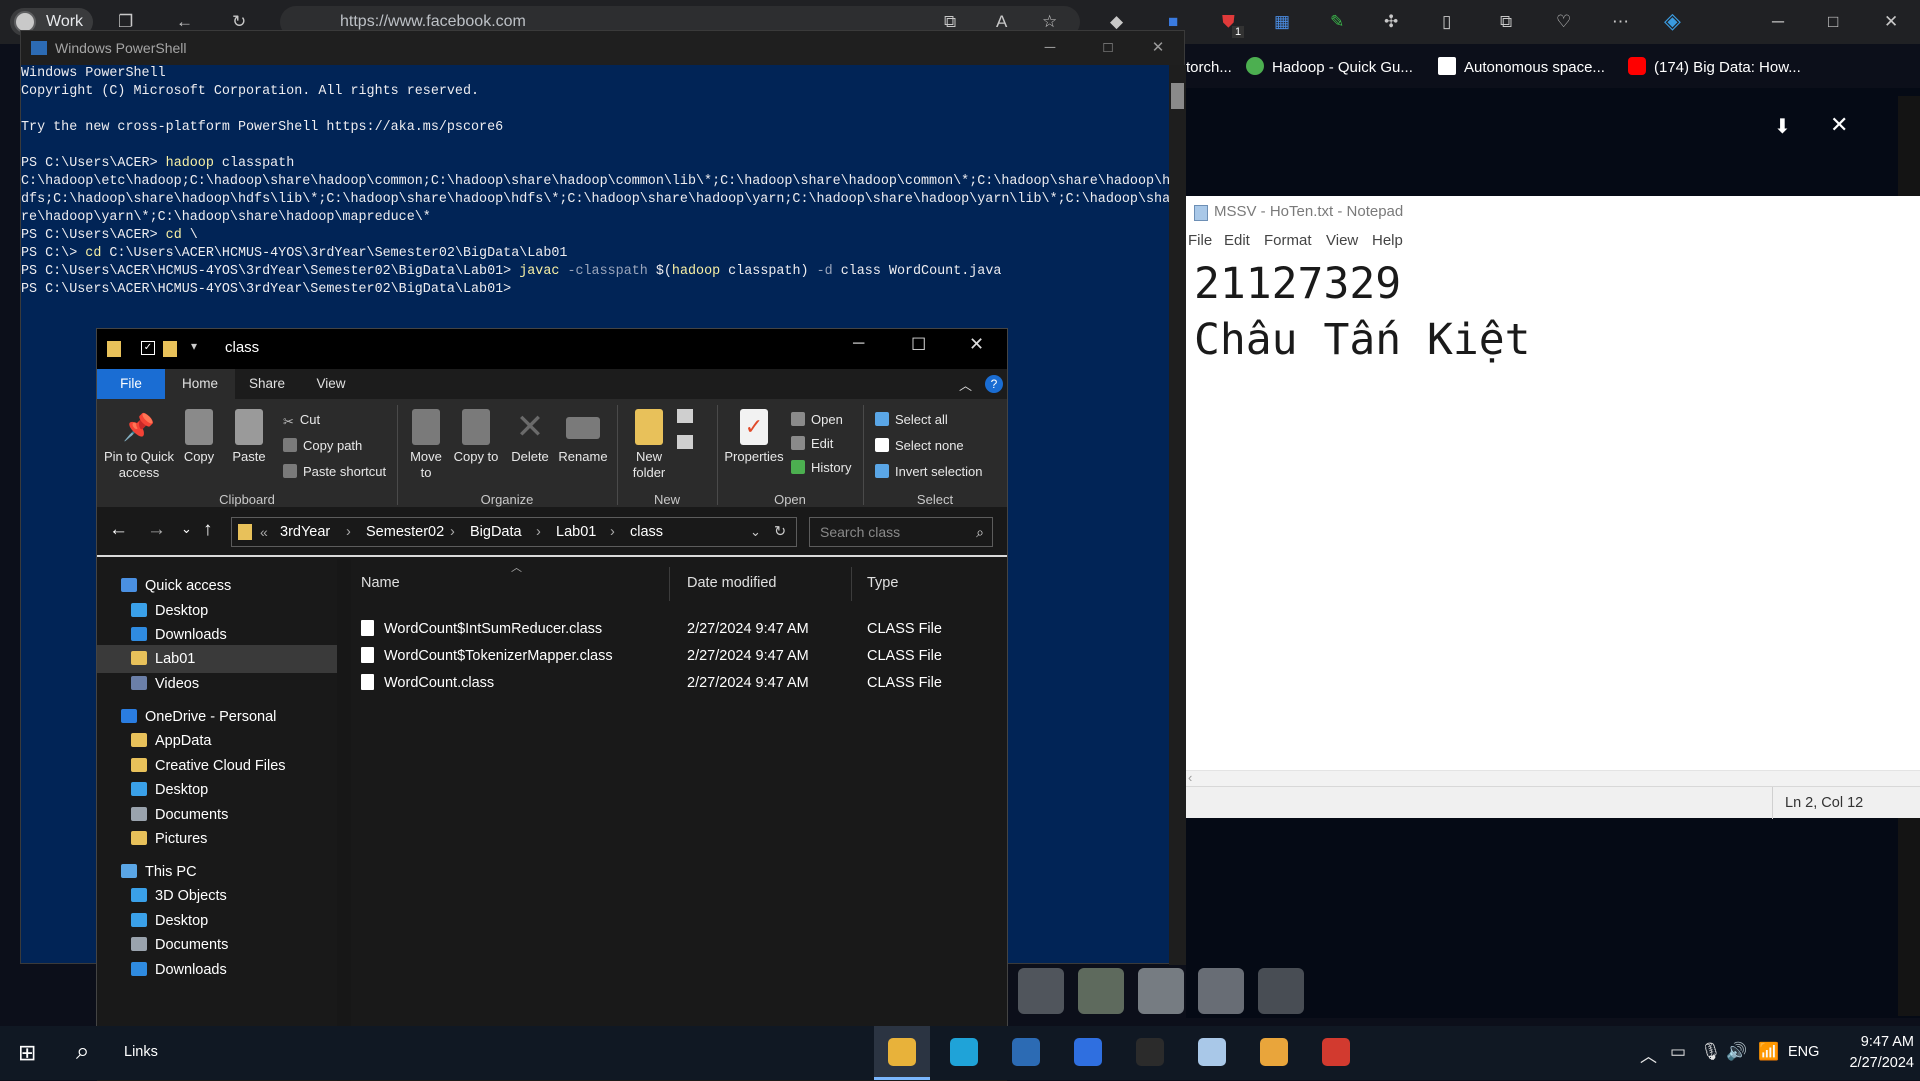 This screenshot has height=1081, width=1920. What do you see at coordinates (1768, 1052) in the screenshot?
I see `wifi-icon: 📶` at bounding box center [1768, 1052].